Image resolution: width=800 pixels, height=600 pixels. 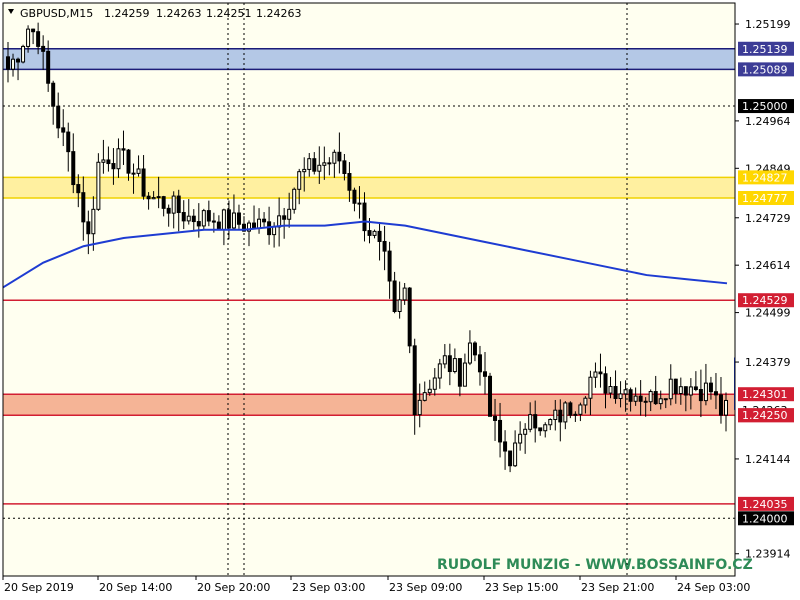 What do you see at coordinates (765, 504) in the screenshot?
I see `level-price-tag: 1.24035` at bounding box center [765, 504].